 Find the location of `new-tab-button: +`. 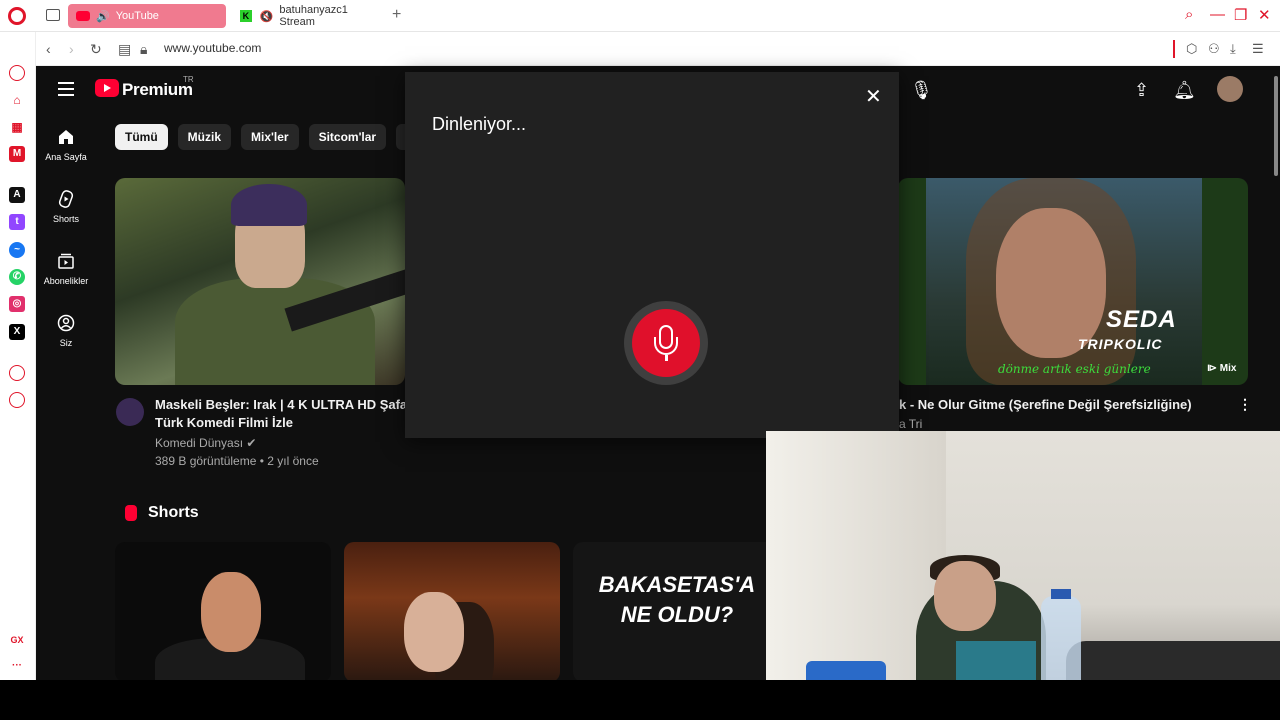

new-tab-button: + is located at coordinates (396, 15).